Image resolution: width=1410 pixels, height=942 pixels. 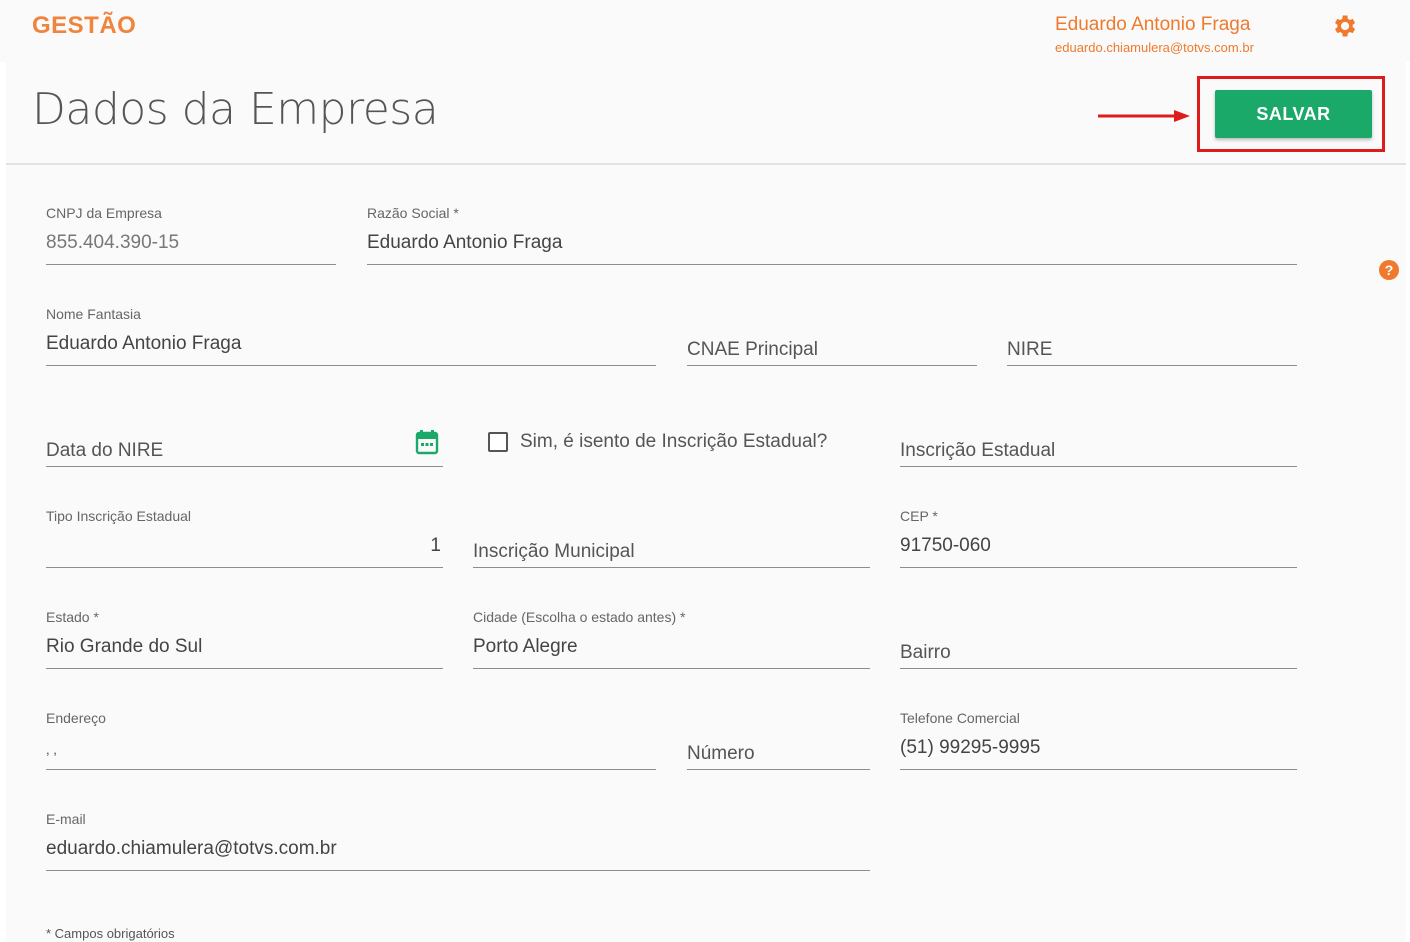 I want to click on brand-logo: GESTÃO, so click(x=84, y=26).